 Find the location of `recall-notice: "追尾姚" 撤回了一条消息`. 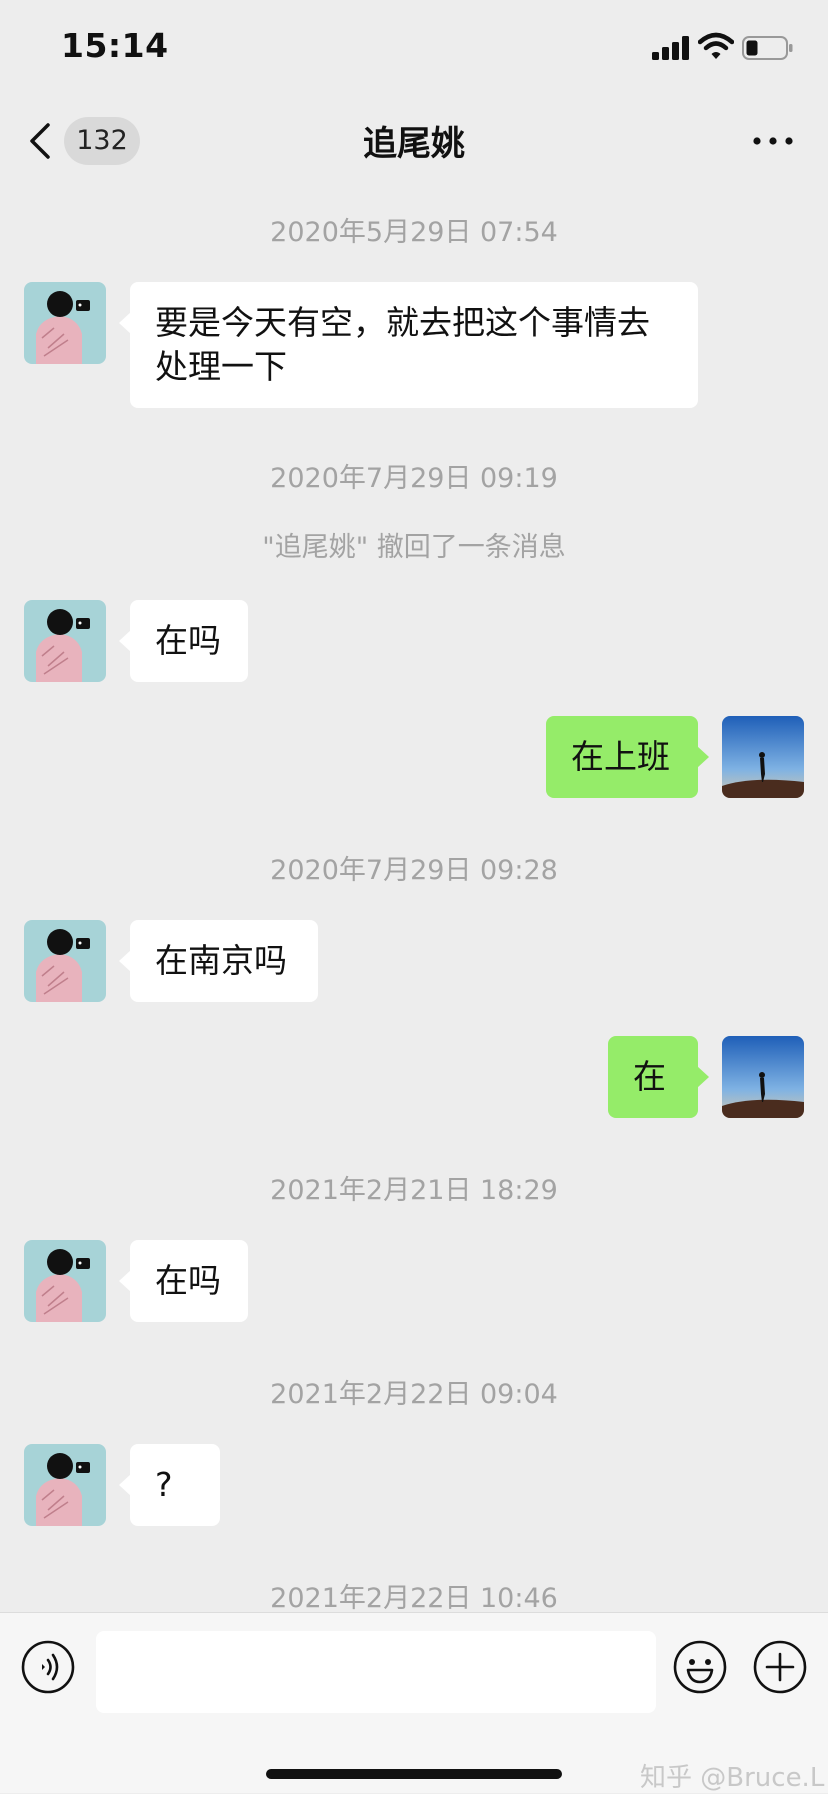

recall-notice: "追尾姚" 撤回了一条消息 is located at coordinates (414, 547).